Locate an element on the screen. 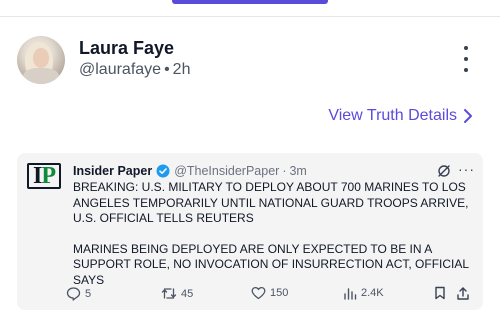 Image resolution: width=500 pixels, height=332 pixels. reply-icon is located at coordinates (73, 294).